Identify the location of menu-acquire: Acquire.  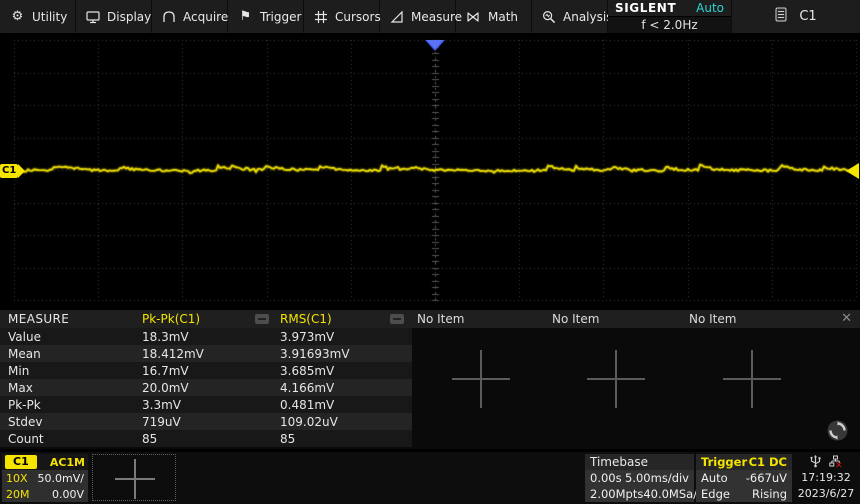
(190, 16).